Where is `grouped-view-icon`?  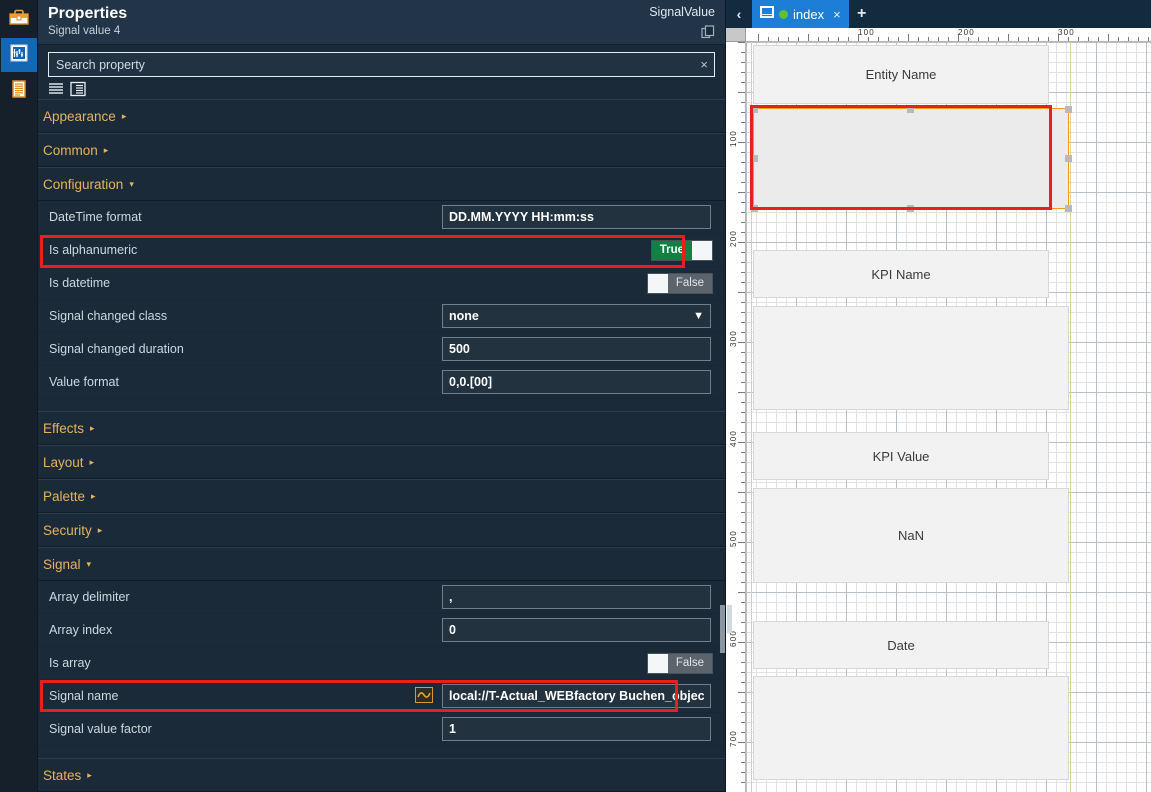 grouped-view-icon is located at coordinates (78, 89).